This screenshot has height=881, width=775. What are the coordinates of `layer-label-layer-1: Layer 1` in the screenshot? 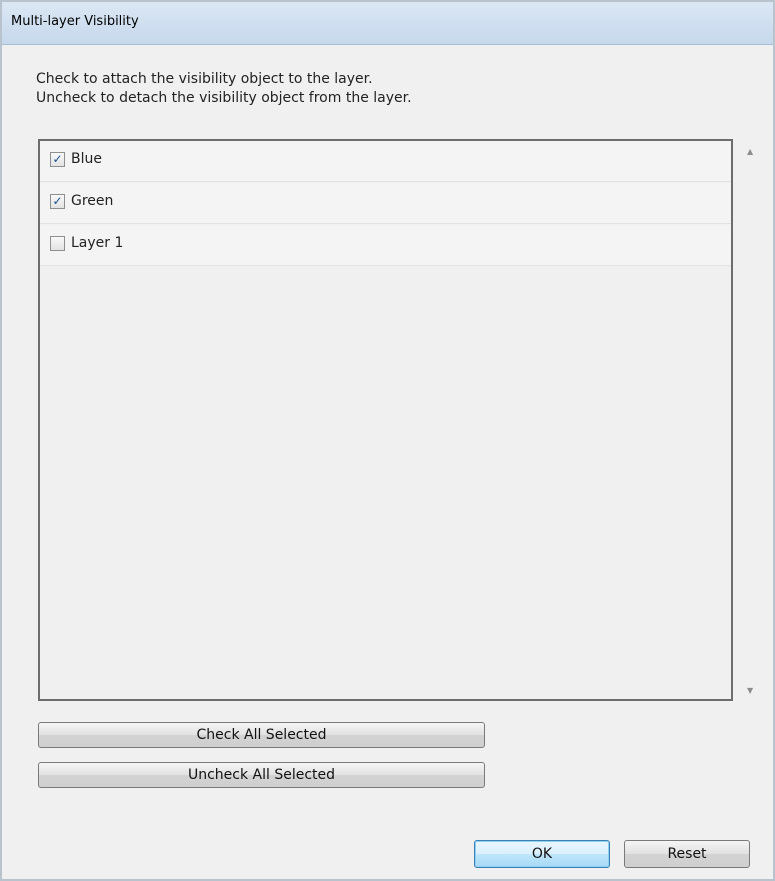 It's located at (97, 243).